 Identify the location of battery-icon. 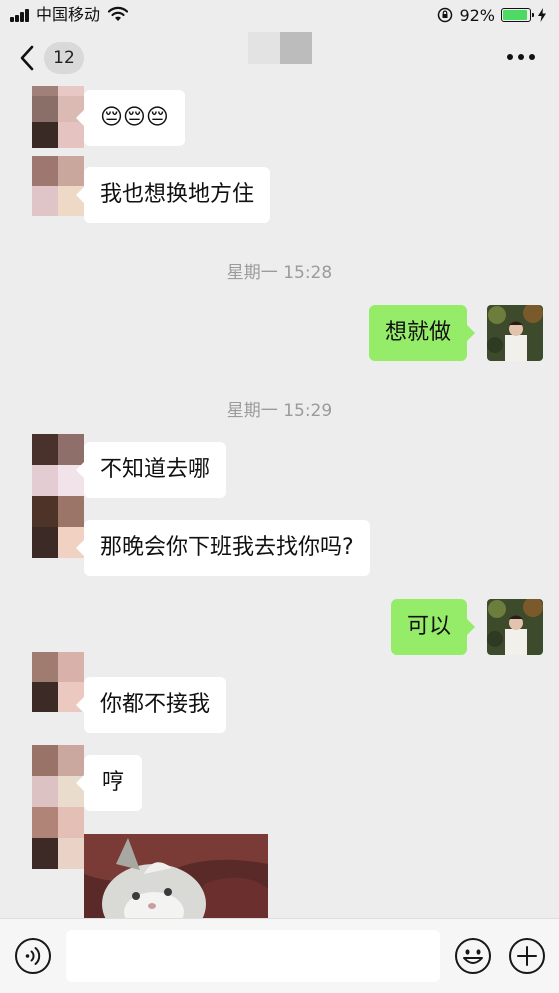
(517, 15).